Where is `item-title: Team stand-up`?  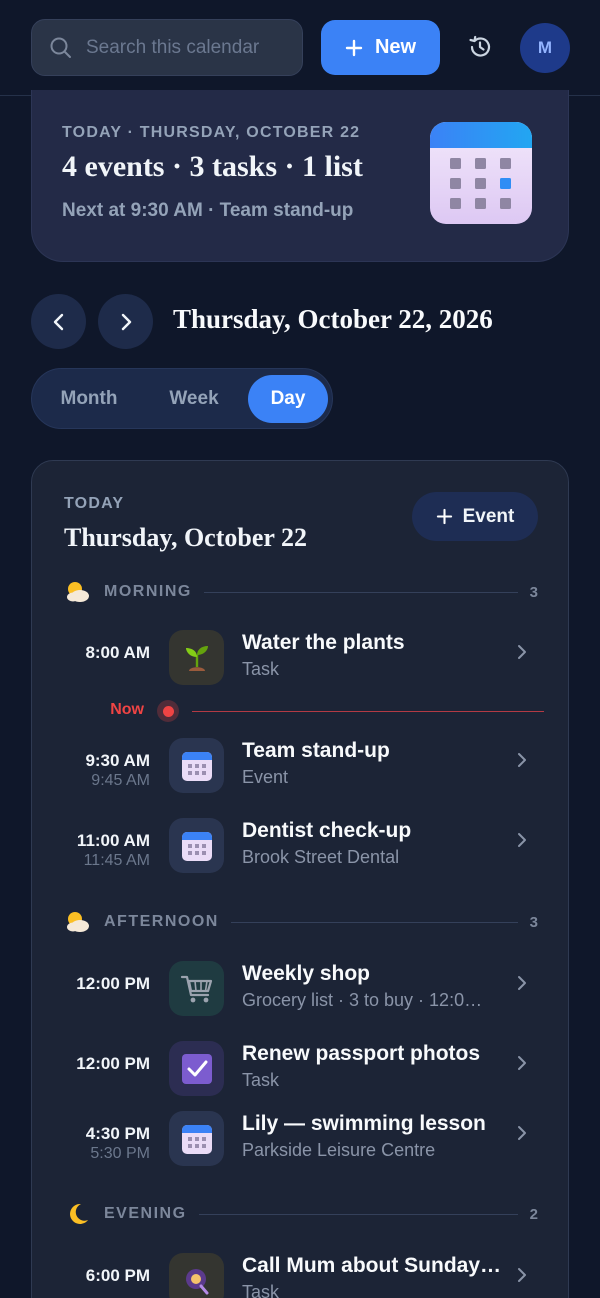
item-title: Team stand-up is located at coordinates (316, 750).